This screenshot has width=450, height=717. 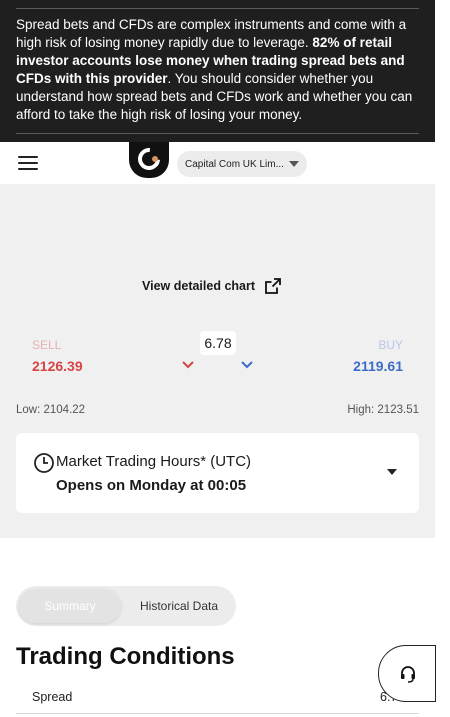 What do you see at coordinates (179, 606) in the screenshot?
I see `tab-historical-data: Historical Data` at bounding box center [179, 606].